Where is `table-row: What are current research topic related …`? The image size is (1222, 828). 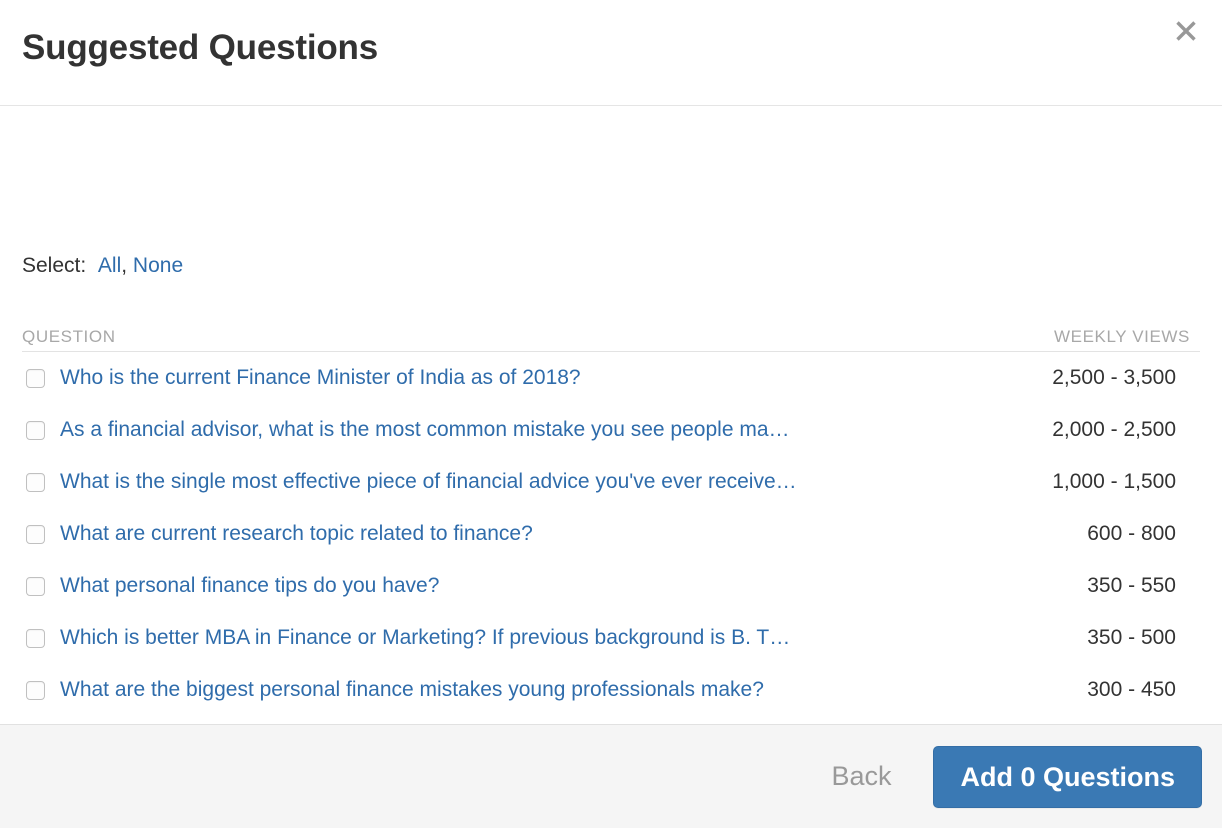 table-row: What are current research topic related … is located at coordinates (611, 534).